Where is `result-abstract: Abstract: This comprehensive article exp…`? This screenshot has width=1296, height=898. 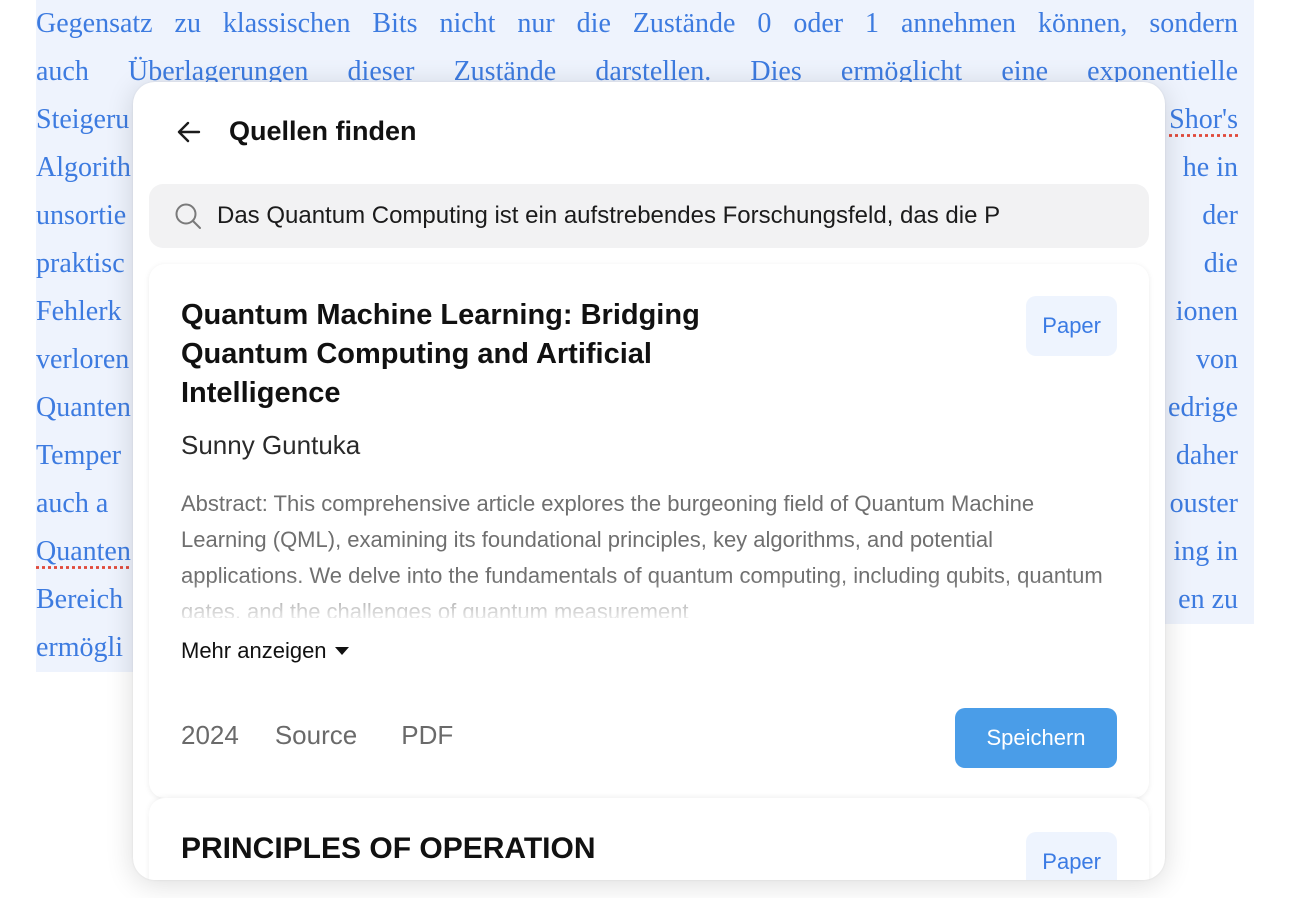 result-abstract: Abstract: This comprehensive article exp… is located at coordinates (642, 554).